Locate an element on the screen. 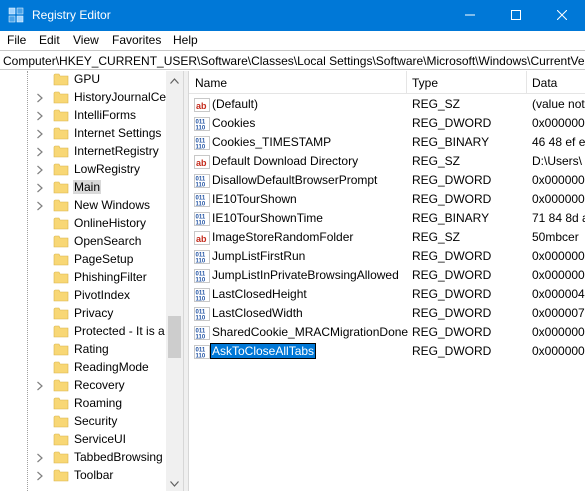 This screenshot has height=491, width=585. tree-item: ServiceUI is located at coordinates (83, 439).